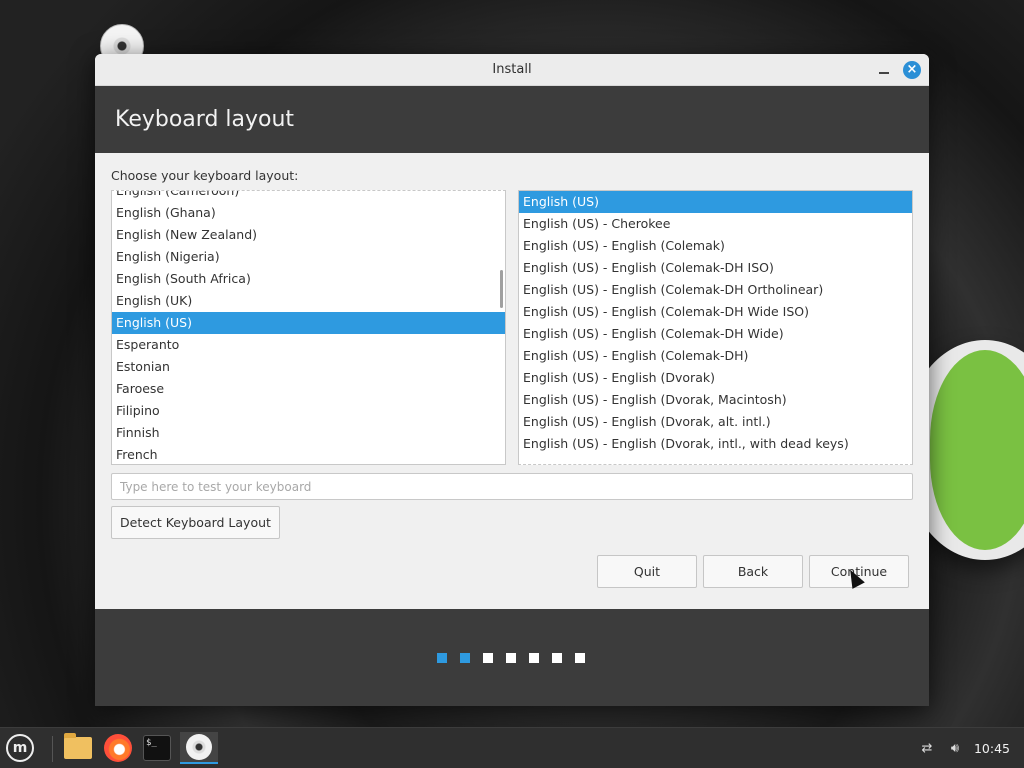 The image size is (1024, 768). I want to click on layout-list-item: Estonian, so click(308, 367).